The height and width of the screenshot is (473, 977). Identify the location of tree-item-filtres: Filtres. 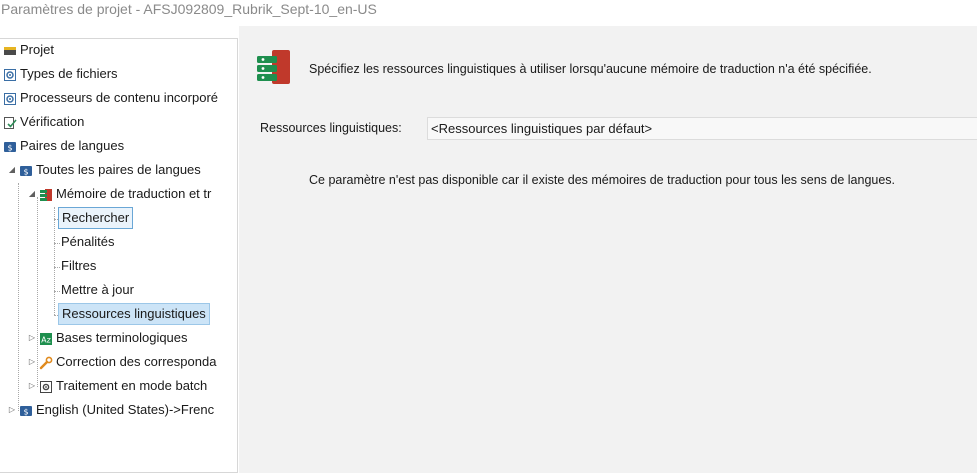
(78, 266).